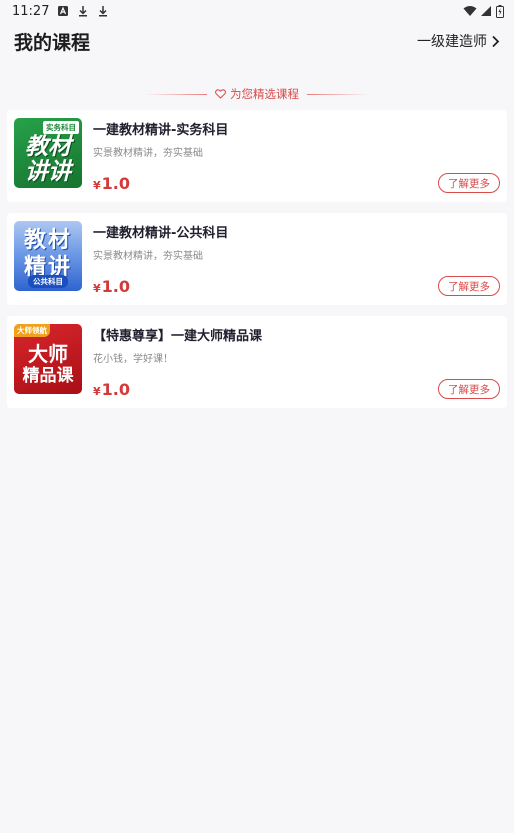 Image resolution: width=514 pixels, height=833 pixels. Describe the element at coordinates (52, 42) in the screenshot. I see `page-title: 我的课程` at that location.